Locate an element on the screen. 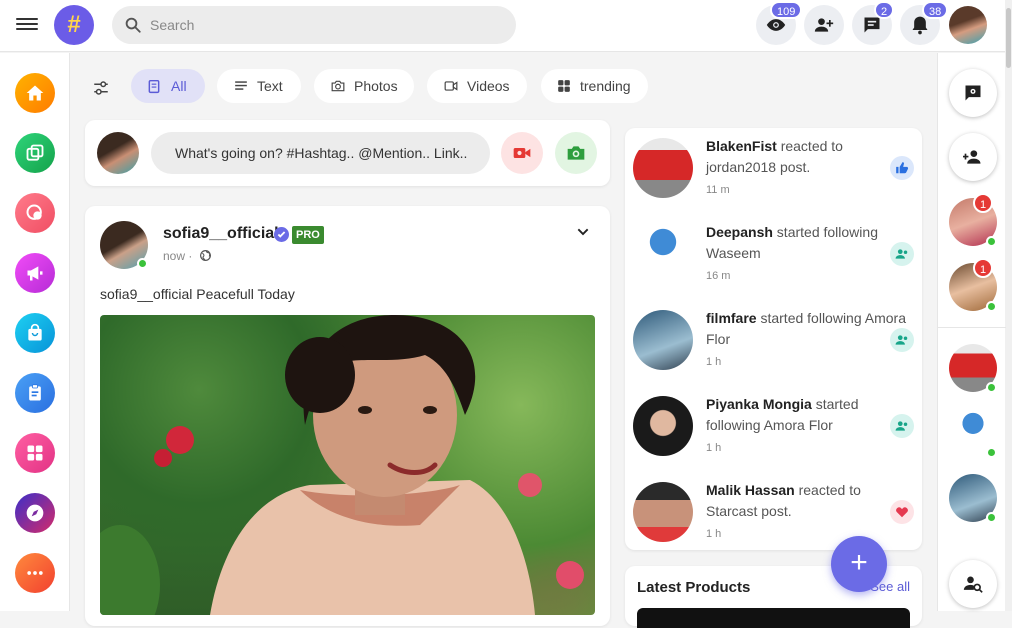  love-icon is located at coordinates (902, 512).